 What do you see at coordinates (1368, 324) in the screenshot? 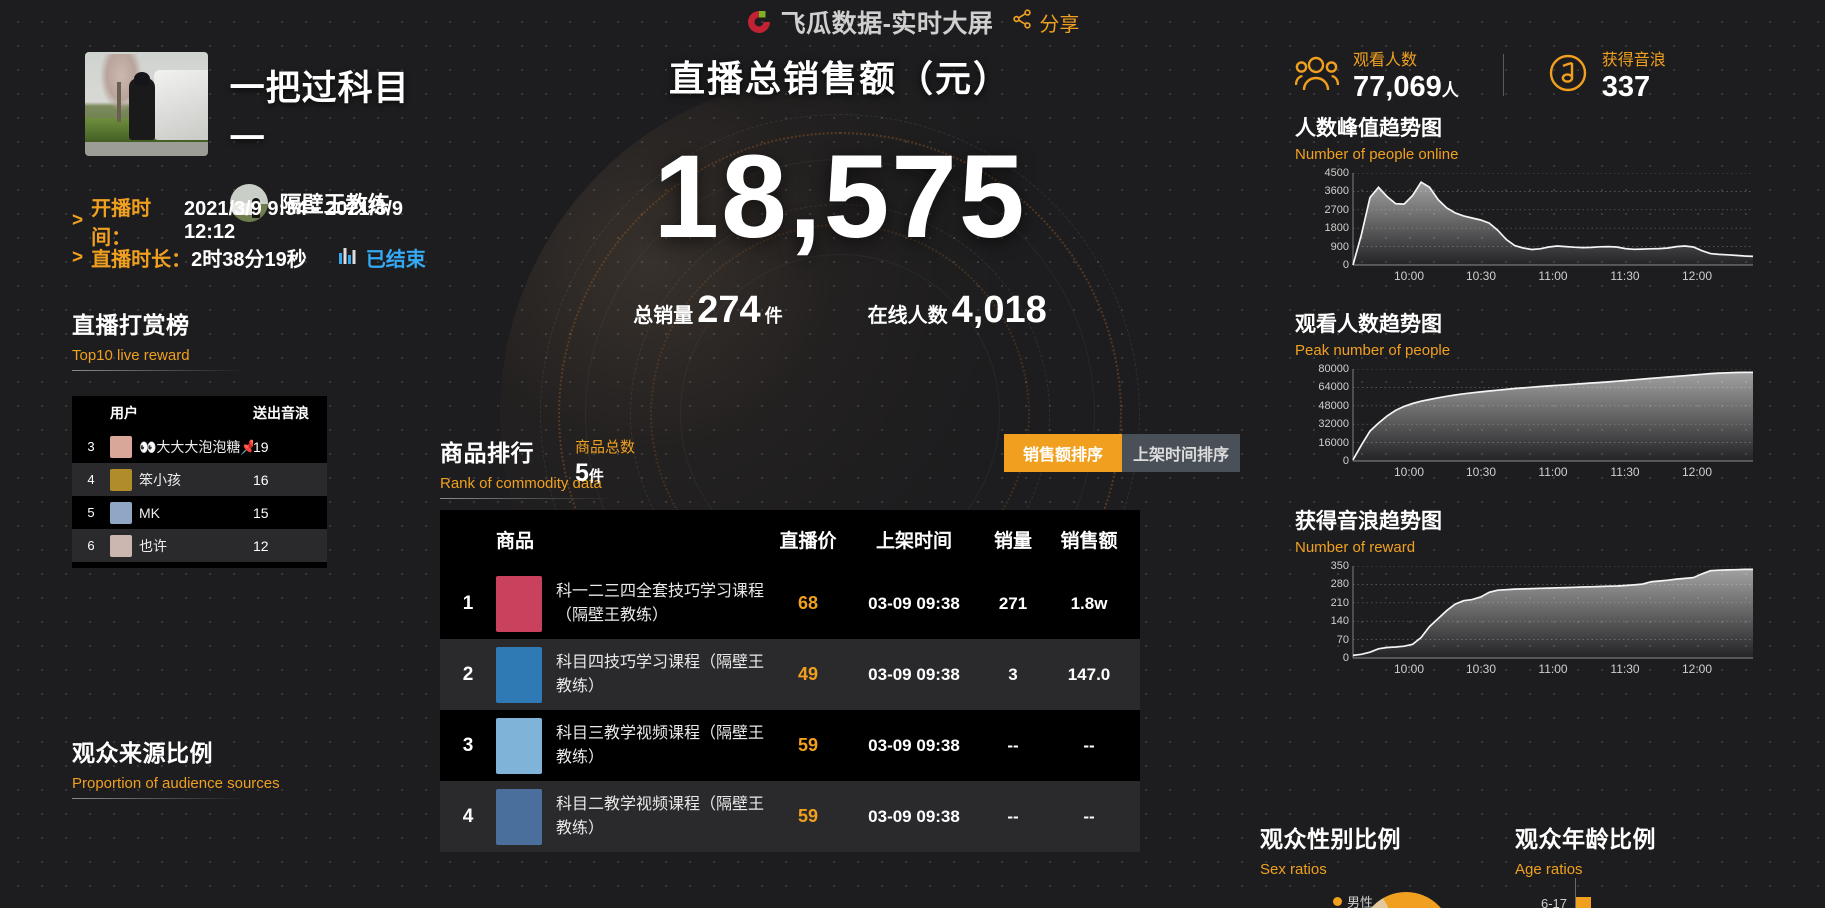
I see `chart-title: 观看人数趋势图` at bounding box center [1368, 324].